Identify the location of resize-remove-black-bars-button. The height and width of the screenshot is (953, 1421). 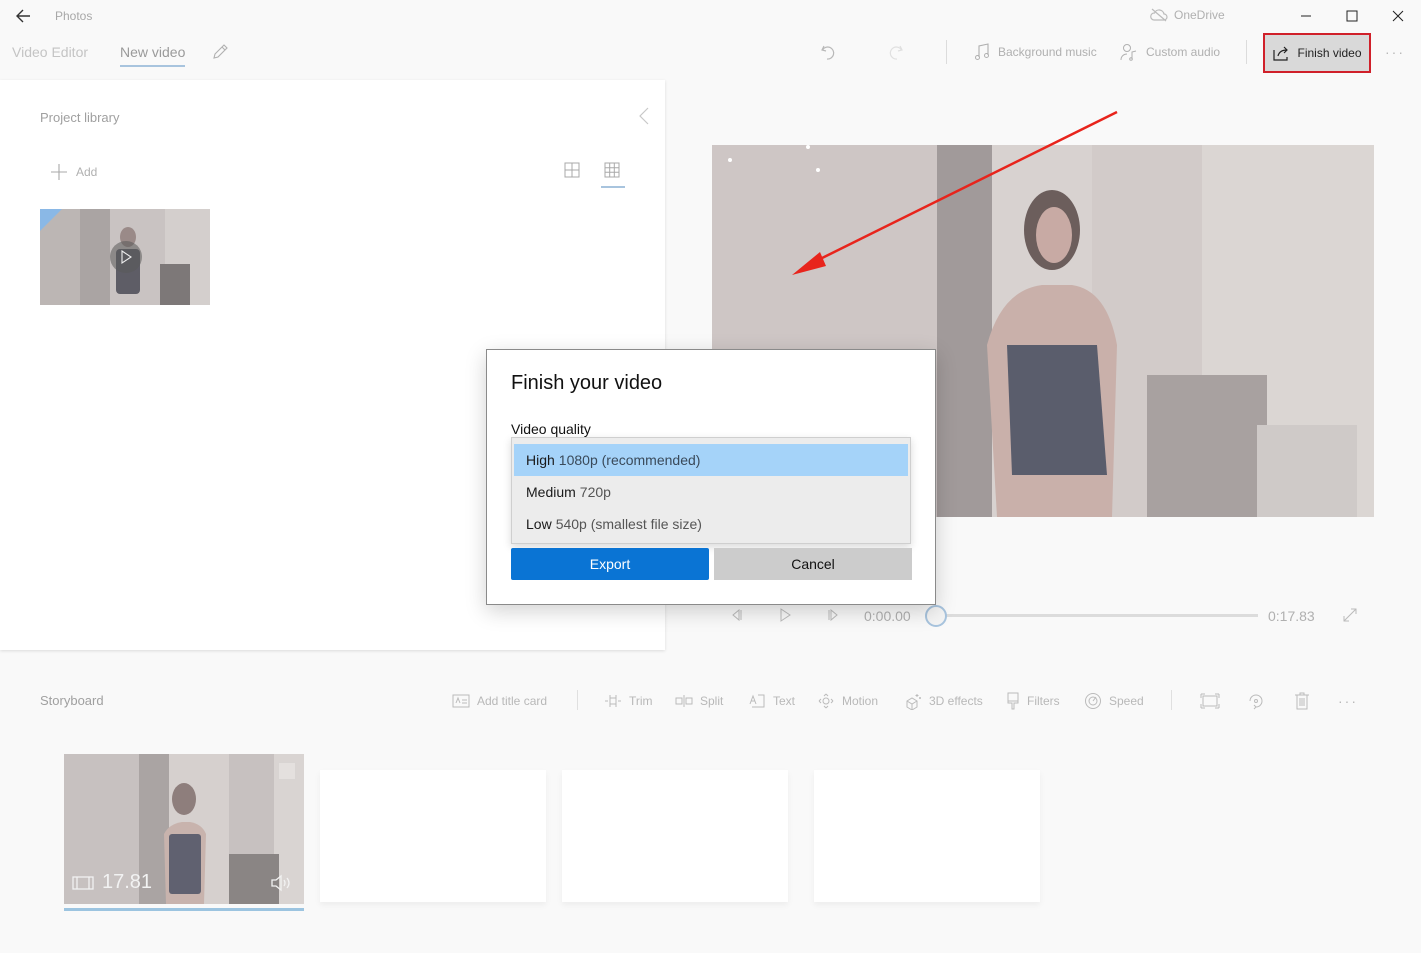
(1210, 701).